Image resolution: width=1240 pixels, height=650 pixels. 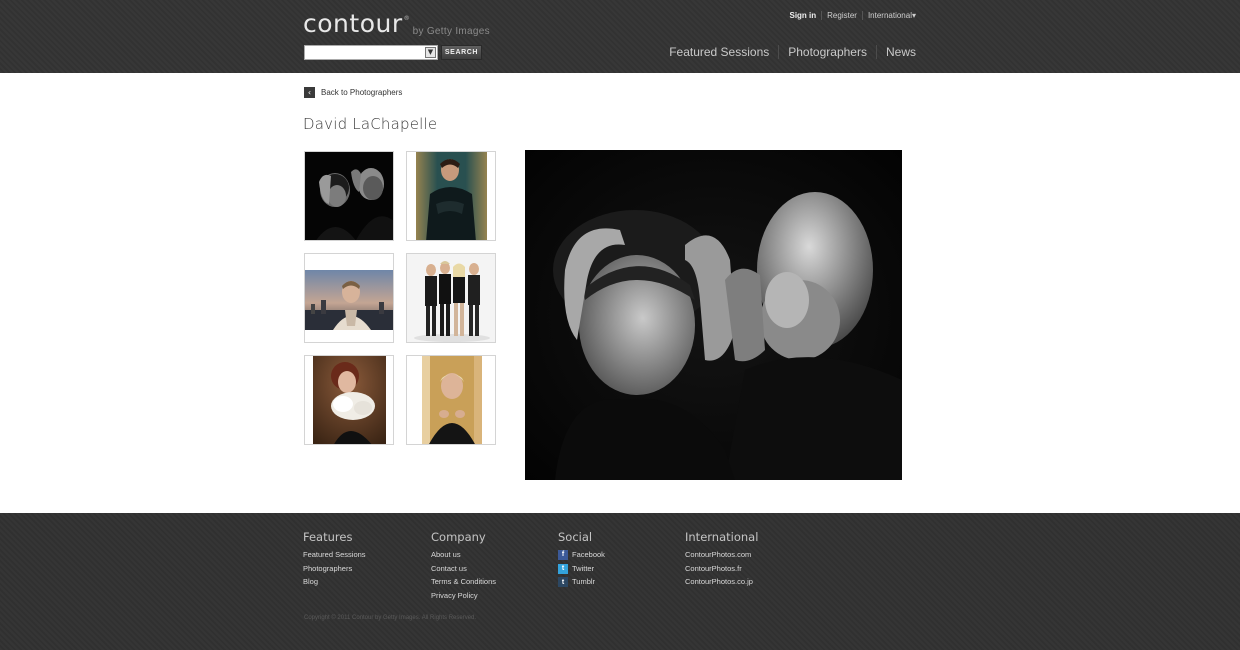 What do you see at coordinates (430, 52) in the screenshot?
I see `chevron-down-icon: ▼` at bounding box center [430, 52].